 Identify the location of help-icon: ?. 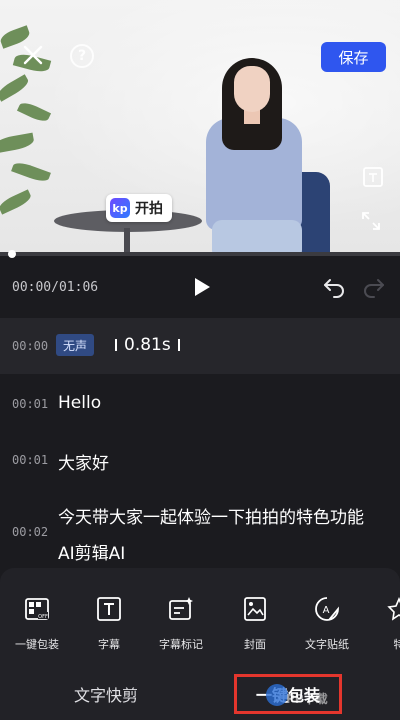
(82, 56).